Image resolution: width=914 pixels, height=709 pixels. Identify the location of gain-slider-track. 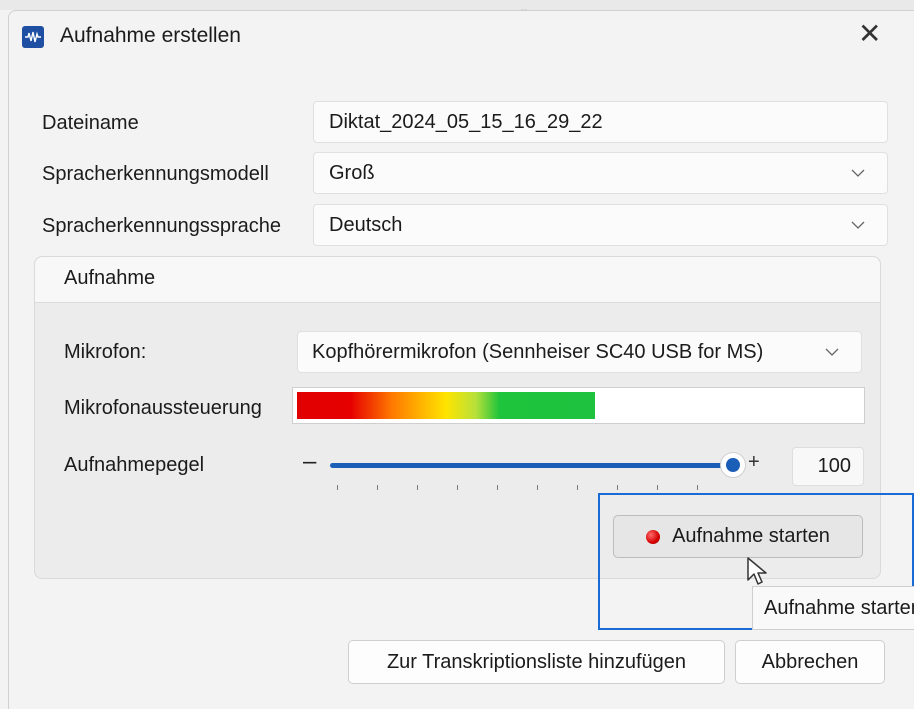
(531, 465).